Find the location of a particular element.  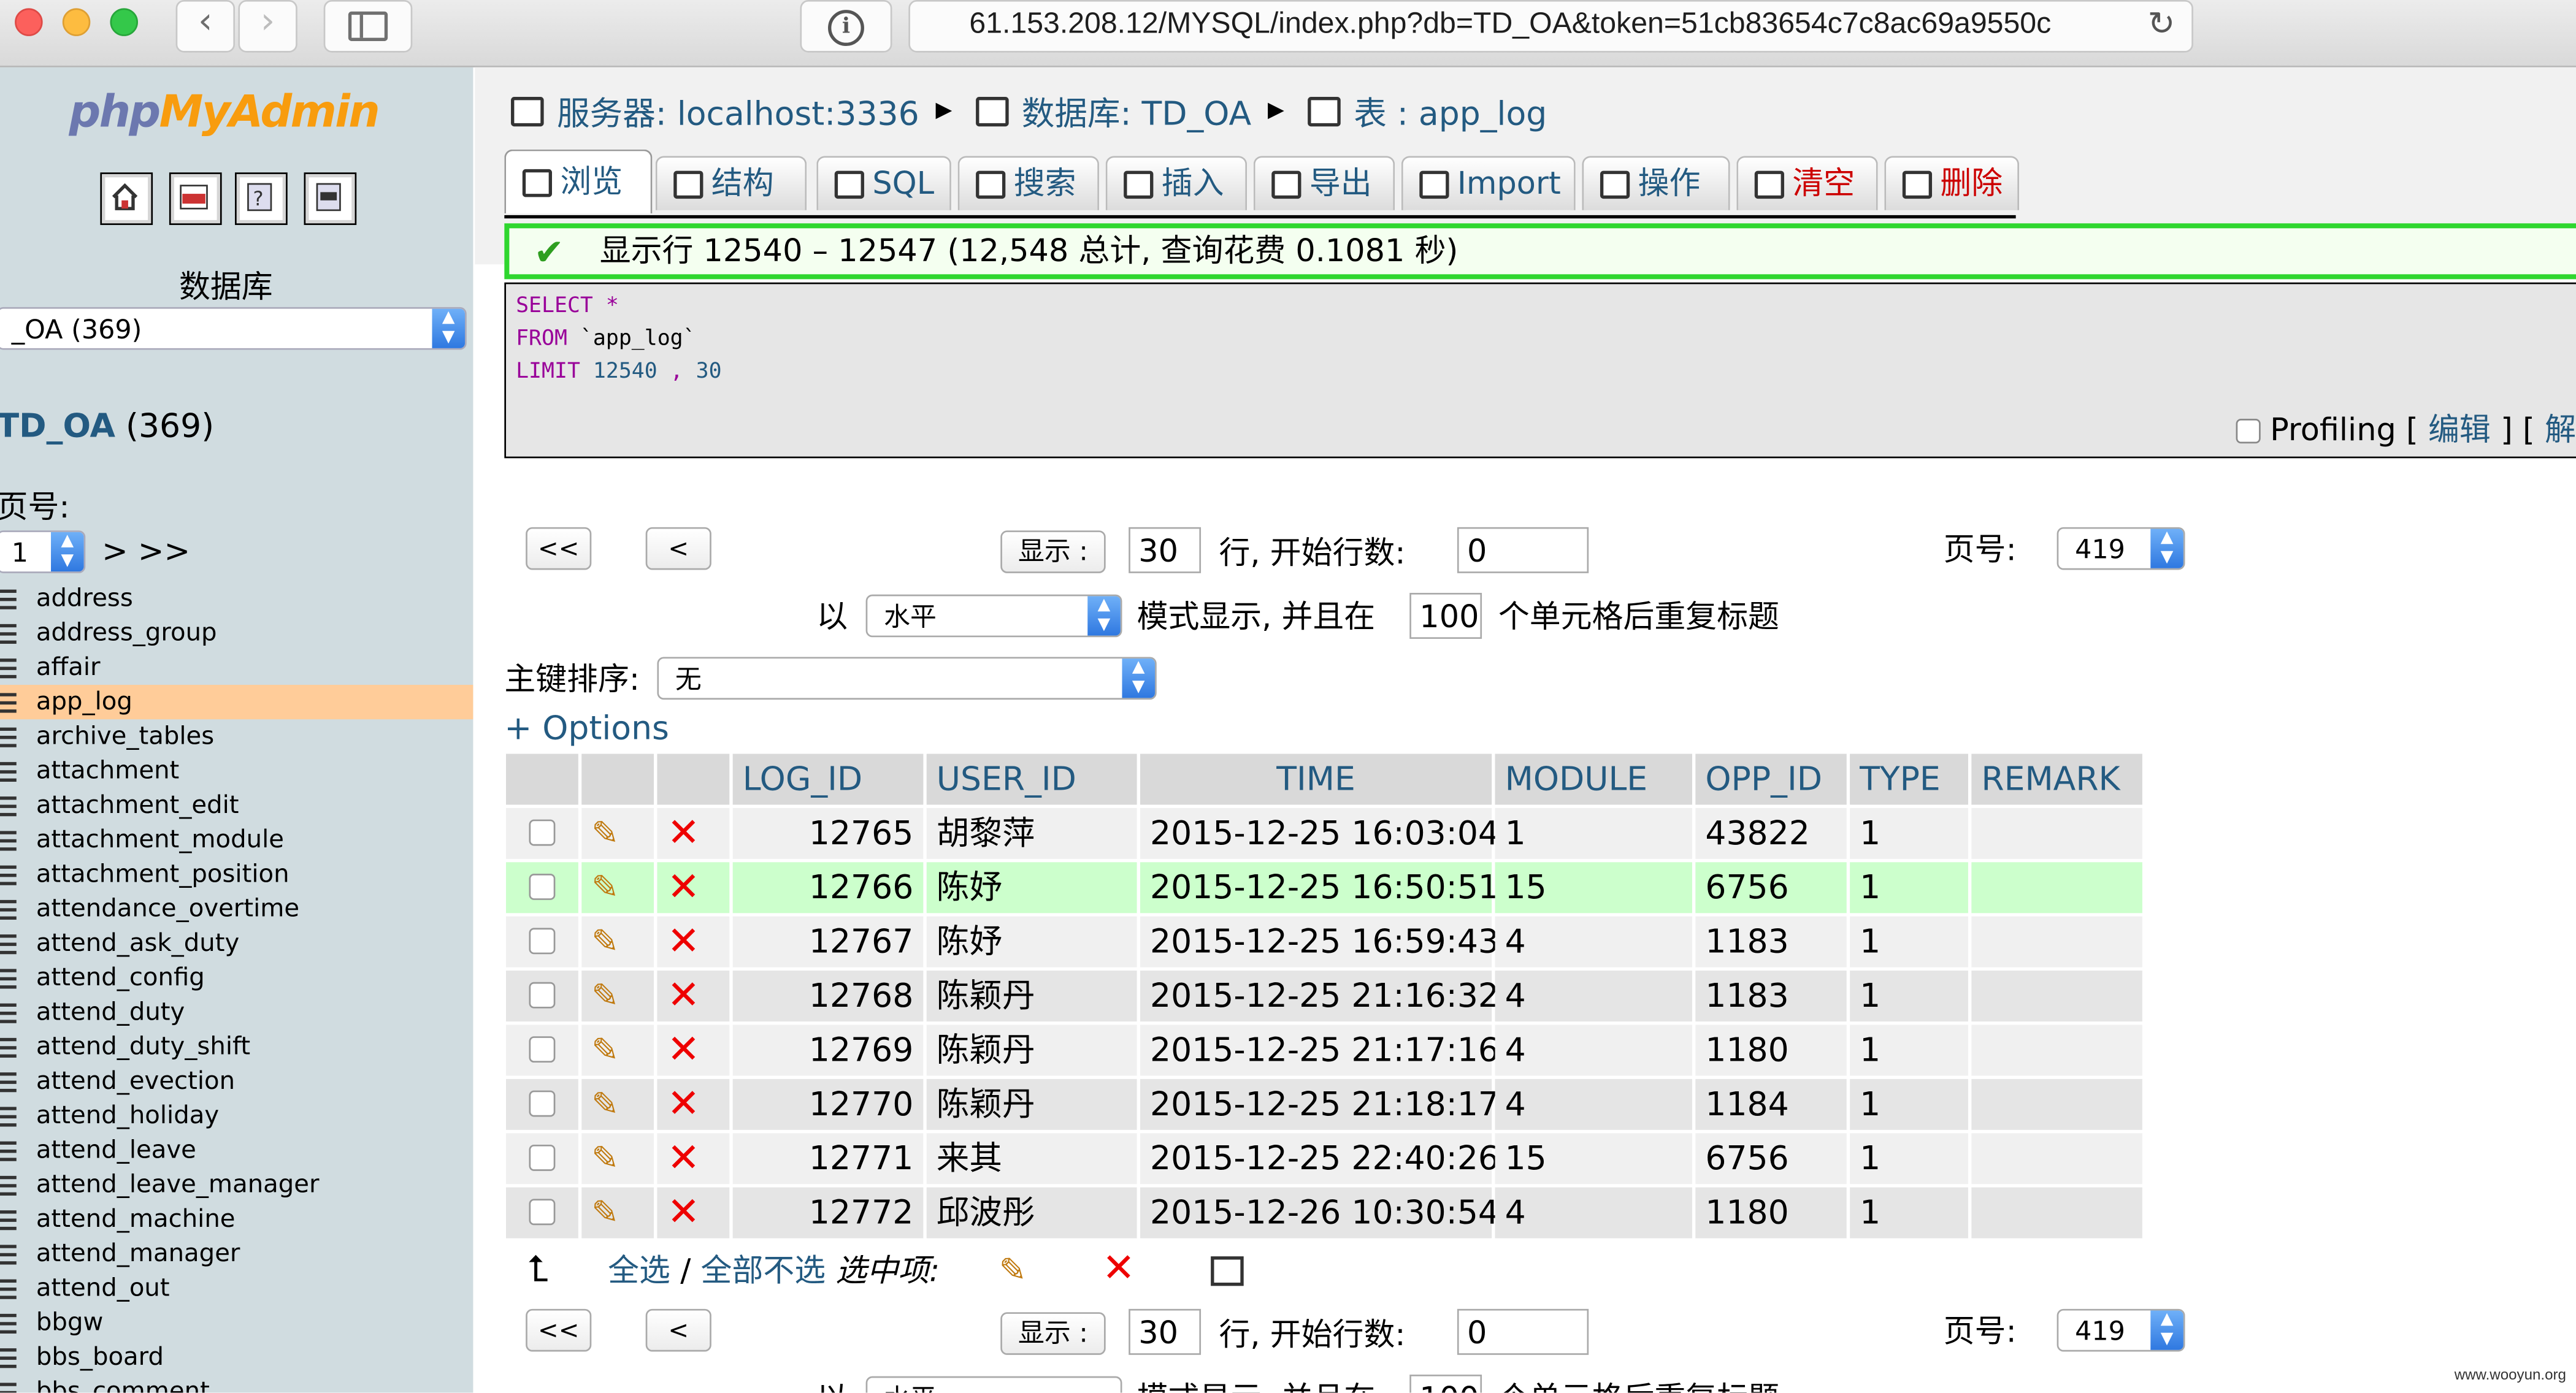

table-list-item: attend_duty_shift is located at coordinates (236, 1046).